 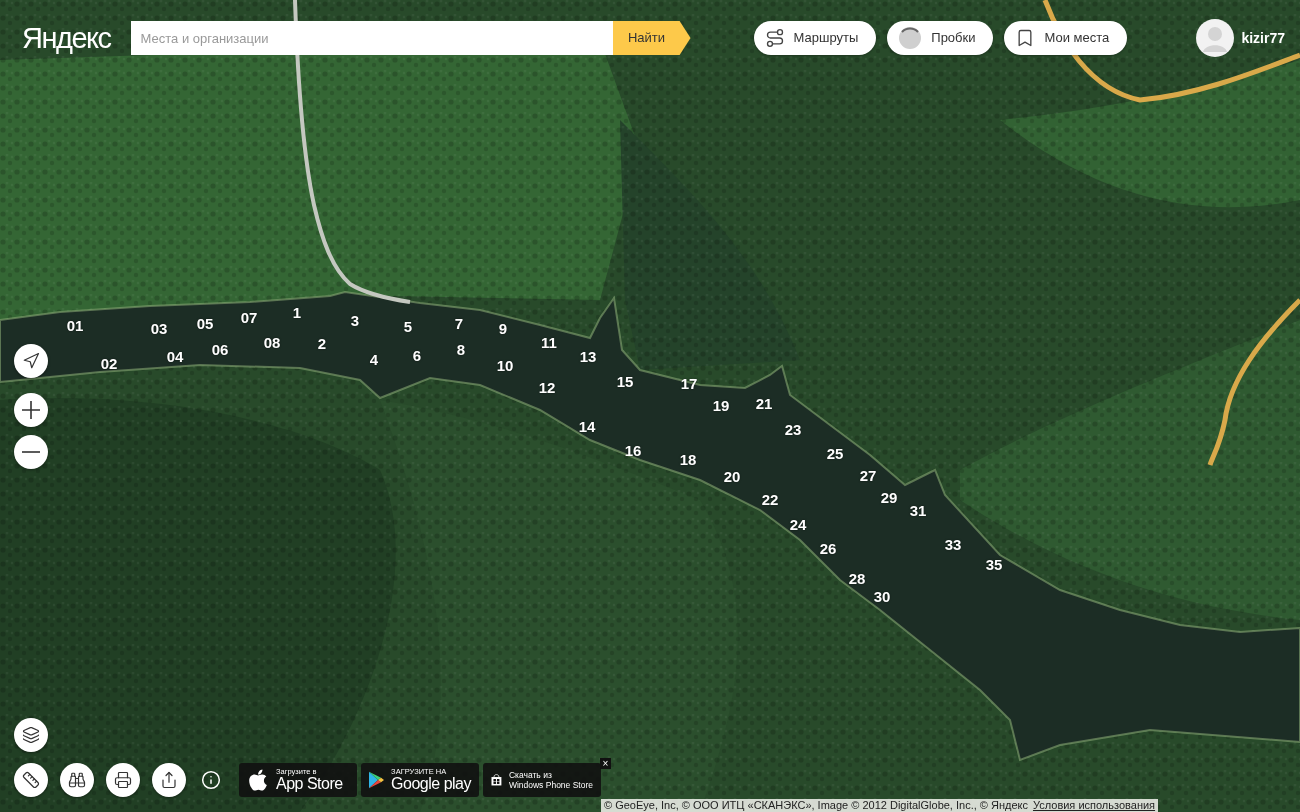 I want to click on map-number-label: 27, so click(x=868, y=475).